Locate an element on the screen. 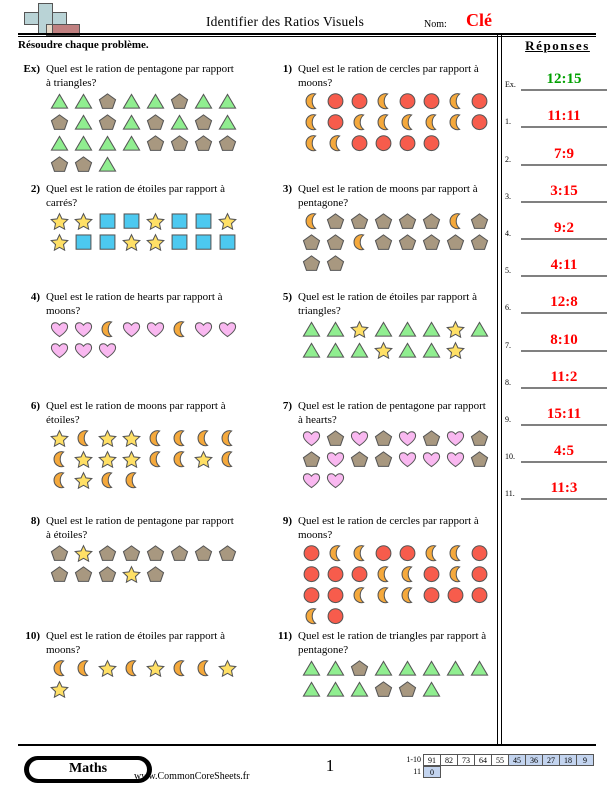  name-label: Nom: is located at coordinates (435, 24).